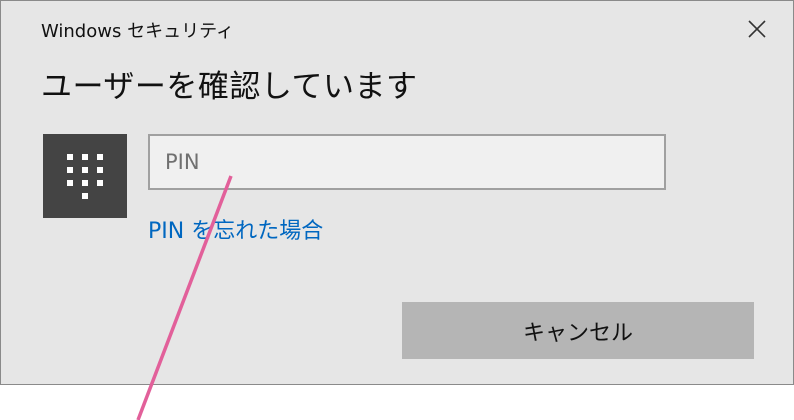  I want to click on close-button, so click(757, 29).